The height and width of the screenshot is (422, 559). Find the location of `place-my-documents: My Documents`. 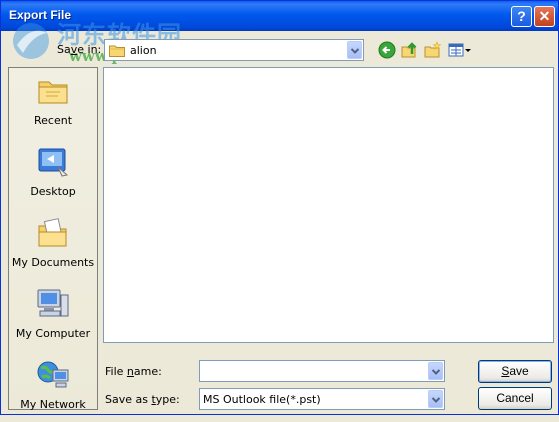

place-my-documents: My Documents is located at coordinates (53, 245).